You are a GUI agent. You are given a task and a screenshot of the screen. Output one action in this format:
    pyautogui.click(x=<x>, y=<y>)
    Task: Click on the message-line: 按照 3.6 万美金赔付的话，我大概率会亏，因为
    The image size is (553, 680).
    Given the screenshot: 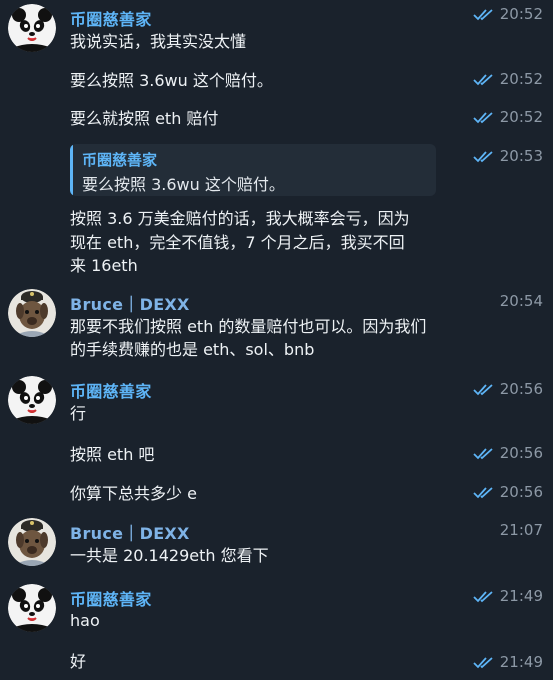 What is the action you would take?
    pyautogui.click(x=240, y=218)
    